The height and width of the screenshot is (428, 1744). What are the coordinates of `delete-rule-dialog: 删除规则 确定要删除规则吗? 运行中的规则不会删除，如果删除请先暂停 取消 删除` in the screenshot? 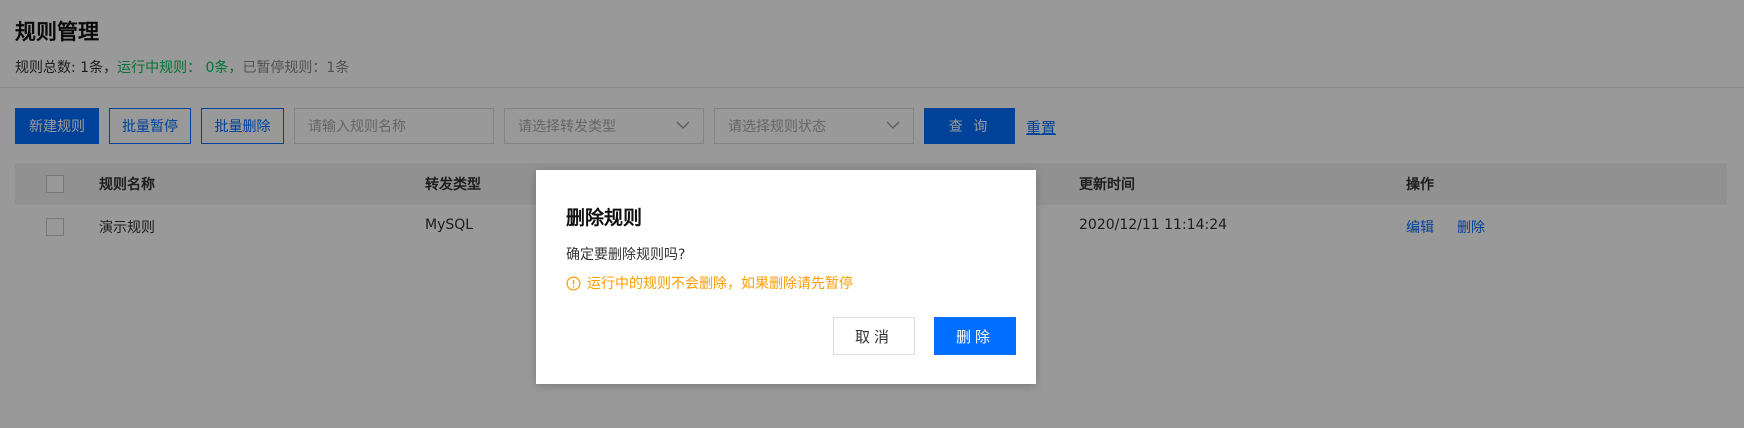 It's located at (786, 277).